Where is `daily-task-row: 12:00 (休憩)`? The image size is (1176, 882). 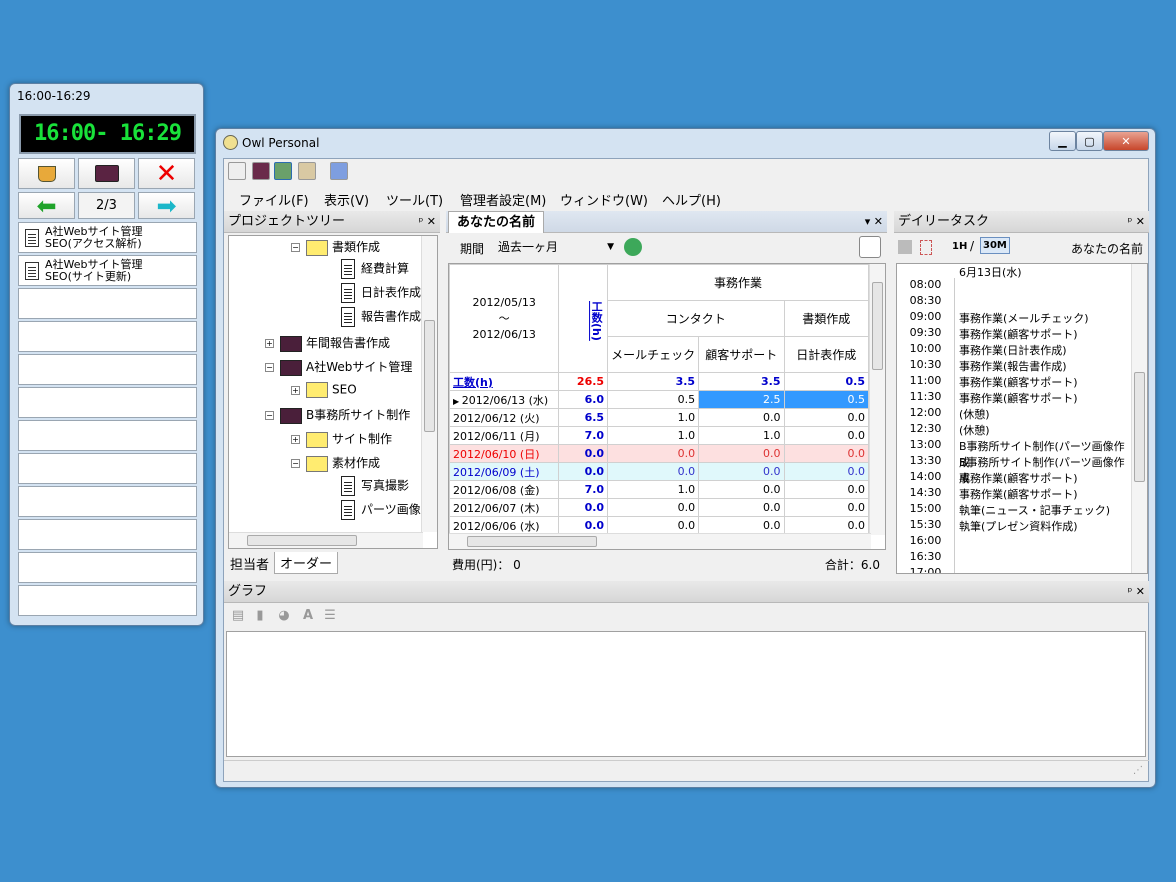 daily-task-row: 12:00 (休憩) is located at coordinates (1015, 414).